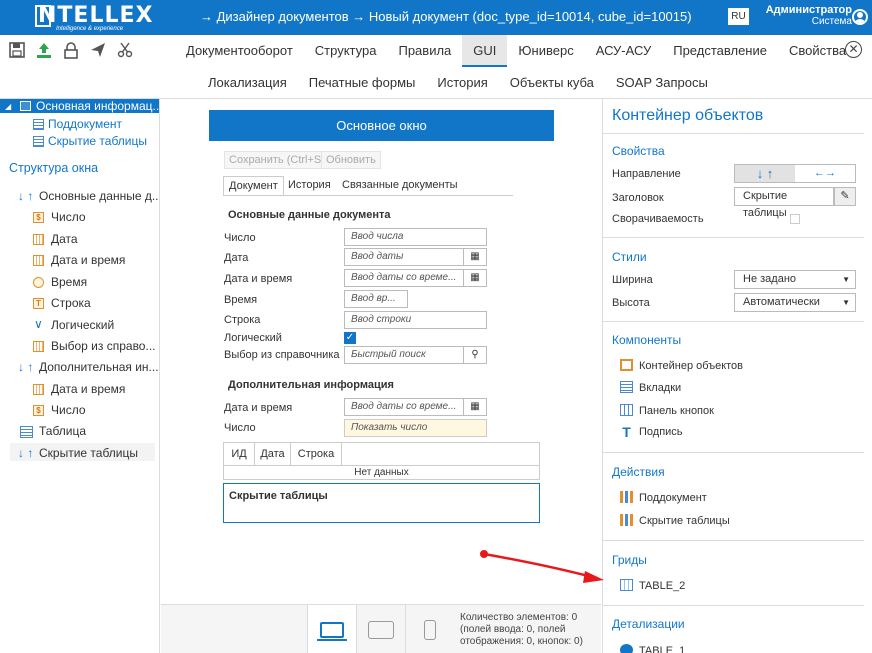 The image size is (872, 653). Describe the element at coordinates (795, 279) in the screenshot. I see `width-select: Не задано ▼` at that location.